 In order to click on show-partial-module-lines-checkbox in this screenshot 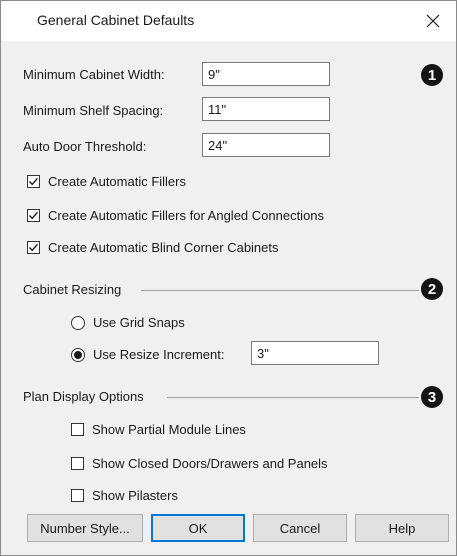, I will do `click(77, 429)`.